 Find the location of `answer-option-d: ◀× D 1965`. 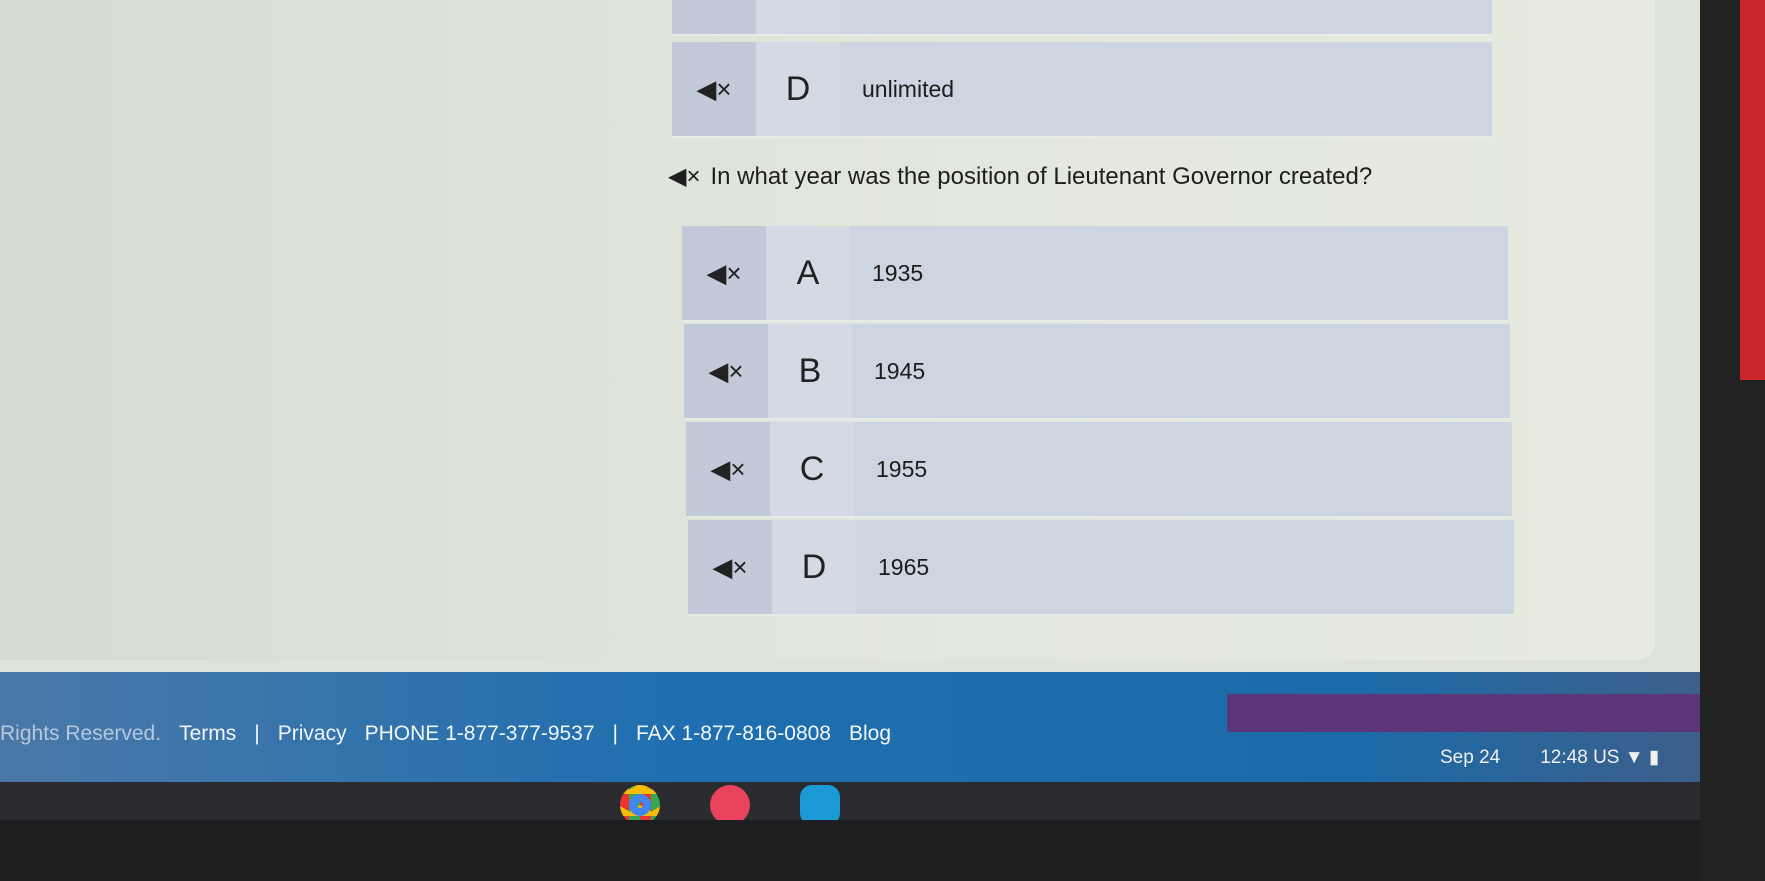

answer-option-d: ◀× D 1965 is located at coordinates (1101, 568).